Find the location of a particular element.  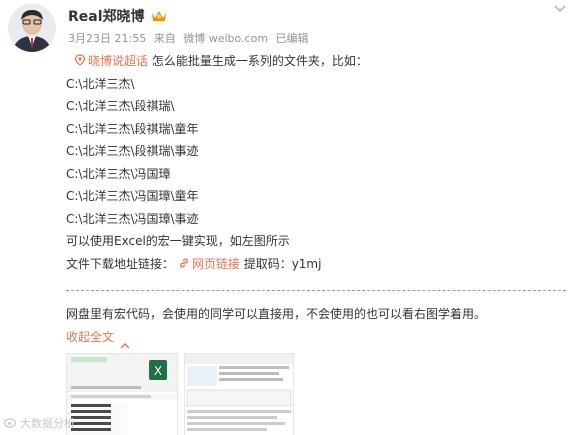

topic-label: 晓博说超话 is located at coordinates (118, 61).